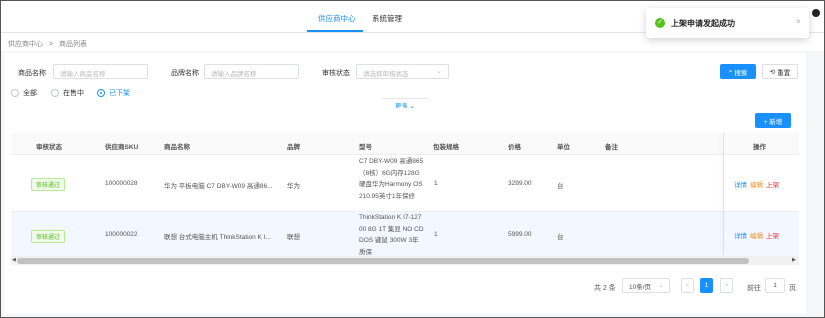 This screenshot has height=318, width=825. What do you see at coordinates (520, 234) in the screenshot?
I see `cell-price: 5999.00` at bounding box center [520, 234].